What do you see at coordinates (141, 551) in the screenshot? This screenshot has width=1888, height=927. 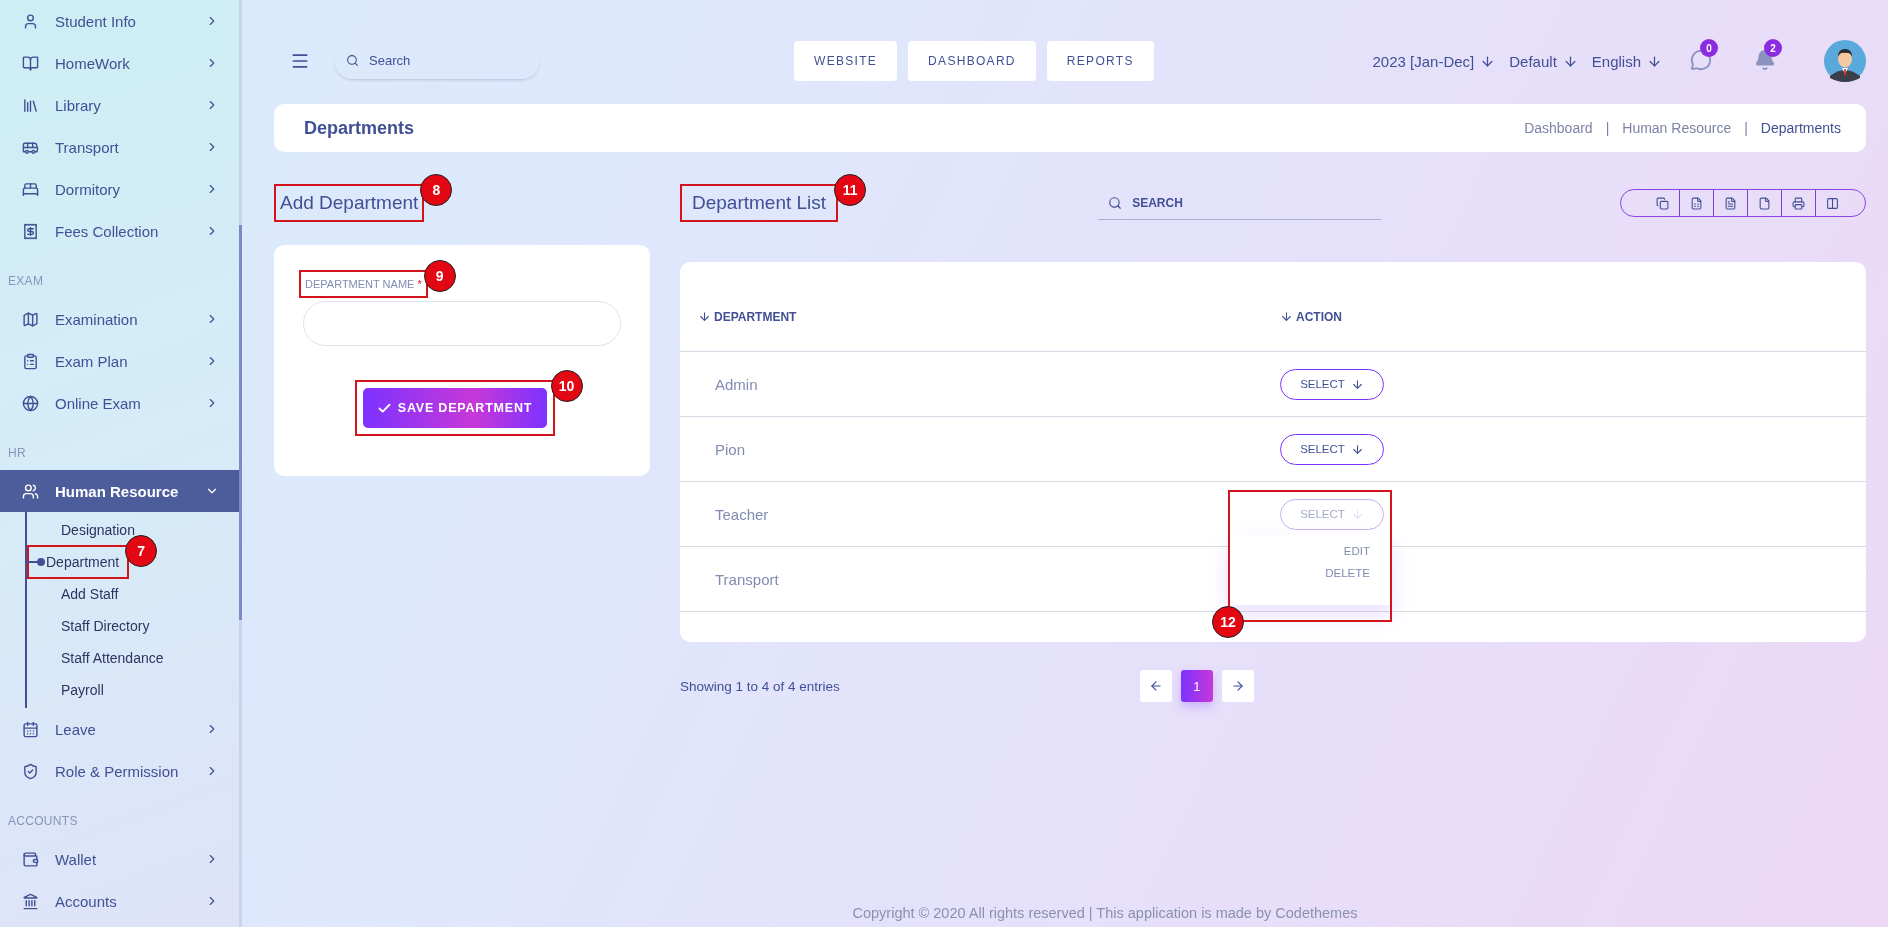 I see `annotation-badge: 7` at bounding box center [141, 551].